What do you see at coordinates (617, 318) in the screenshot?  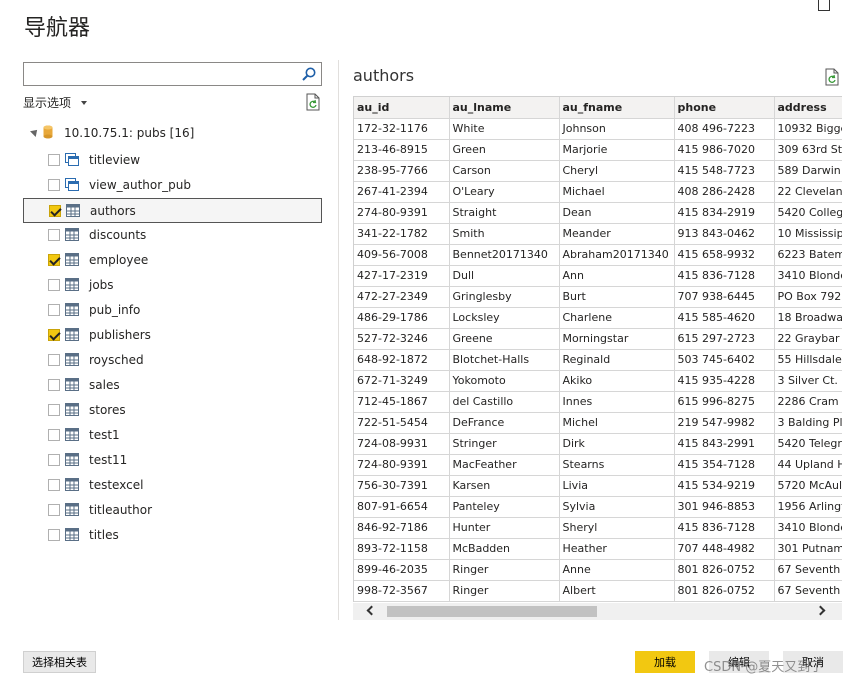 I see `table-cell: Charlene` at bounding box center [617, 318].